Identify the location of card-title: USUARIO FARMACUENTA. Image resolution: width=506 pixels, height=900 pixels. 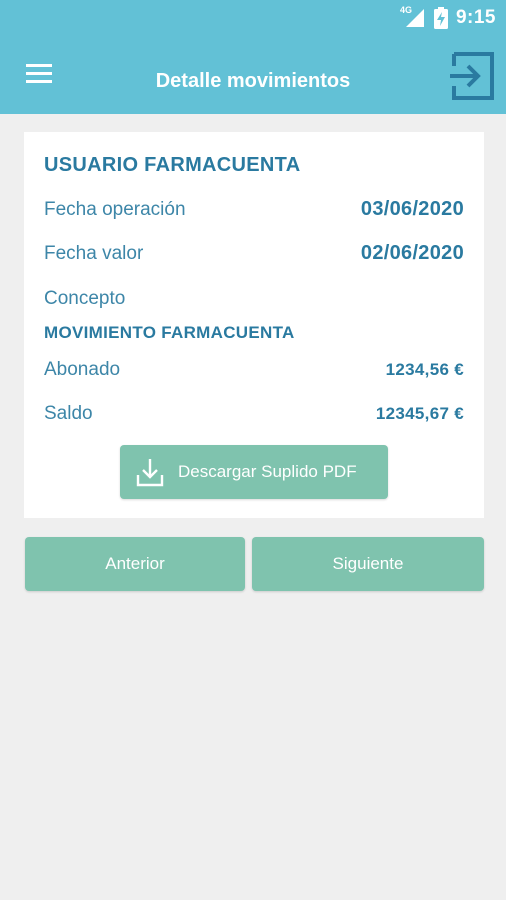
(172, 165).